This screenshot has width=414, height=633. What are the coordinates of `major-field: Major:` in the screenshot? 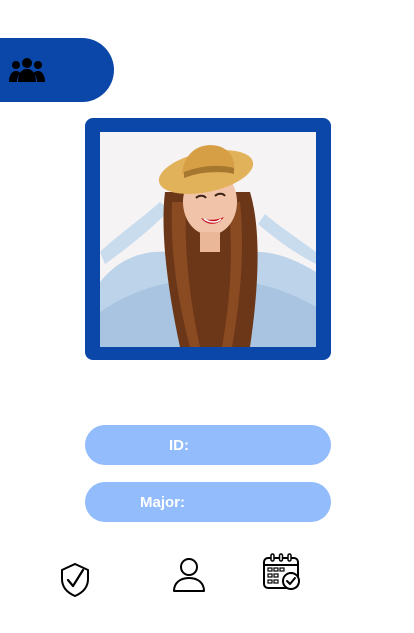 It's located at (208, 502).